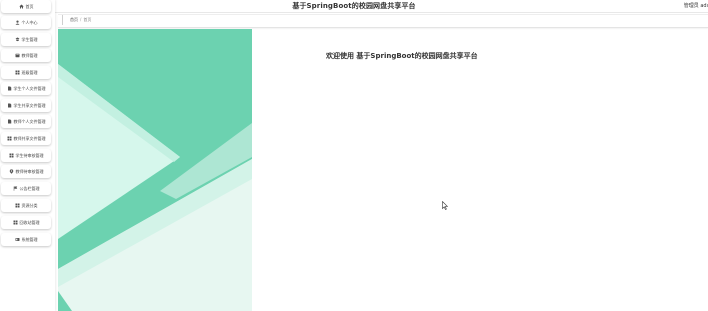  Describe the element at coordinates (11, 171) in the screenshot. I see `pin-icon` at that location.